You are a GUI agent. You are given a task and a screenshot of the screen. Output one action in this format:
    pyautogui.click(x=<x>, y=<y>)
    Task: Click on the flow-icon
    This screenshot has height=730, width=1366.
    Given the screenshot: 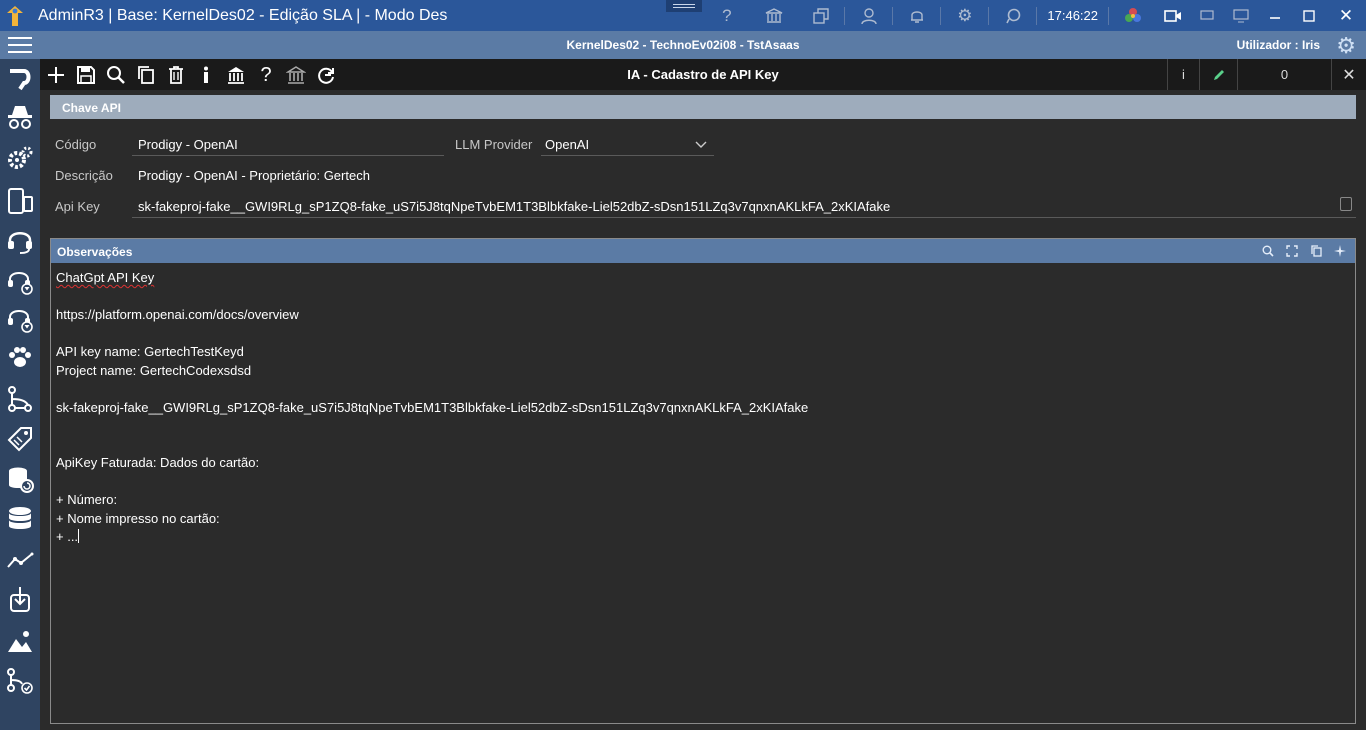 What is the action you would take?
    pyautogui.click(x=20, y=399)
    